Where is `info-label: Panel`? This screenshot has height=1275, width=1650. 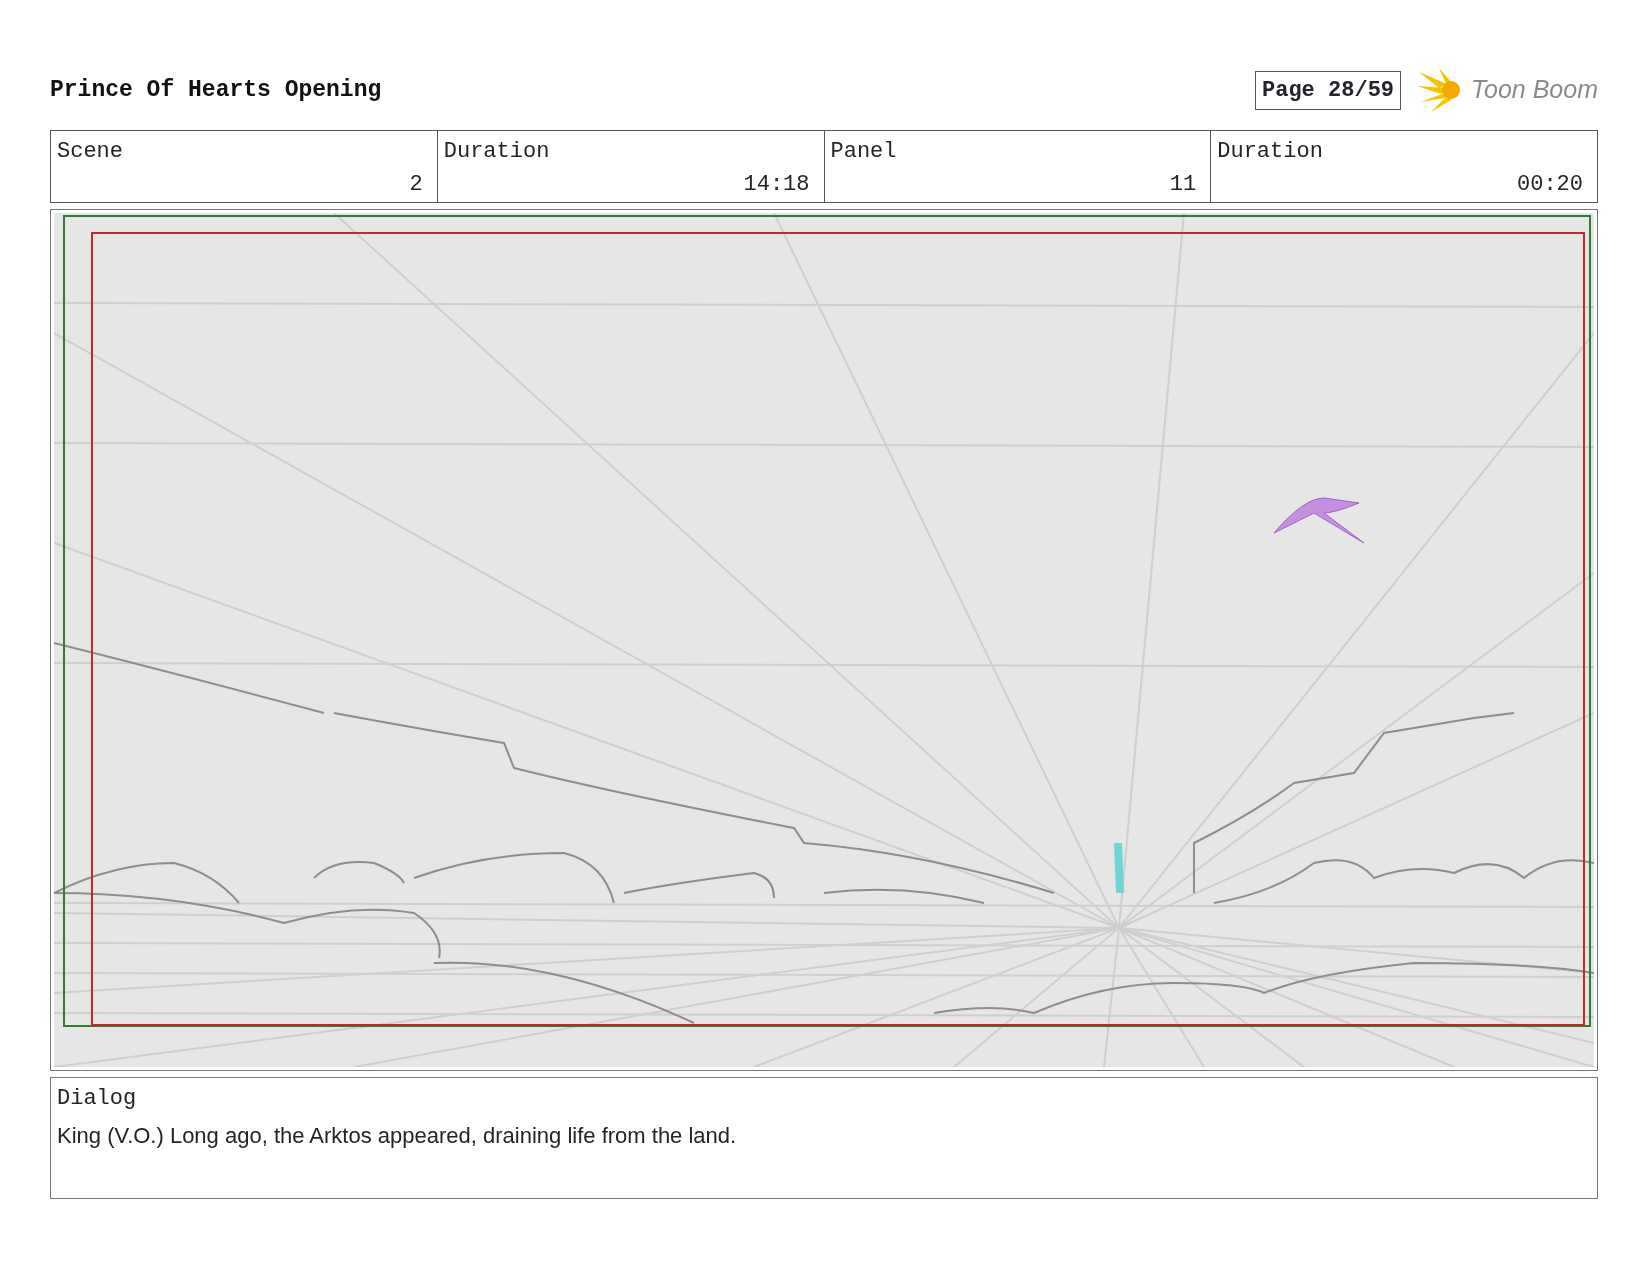
info-label: Panel is located at coordinates (864, 152).